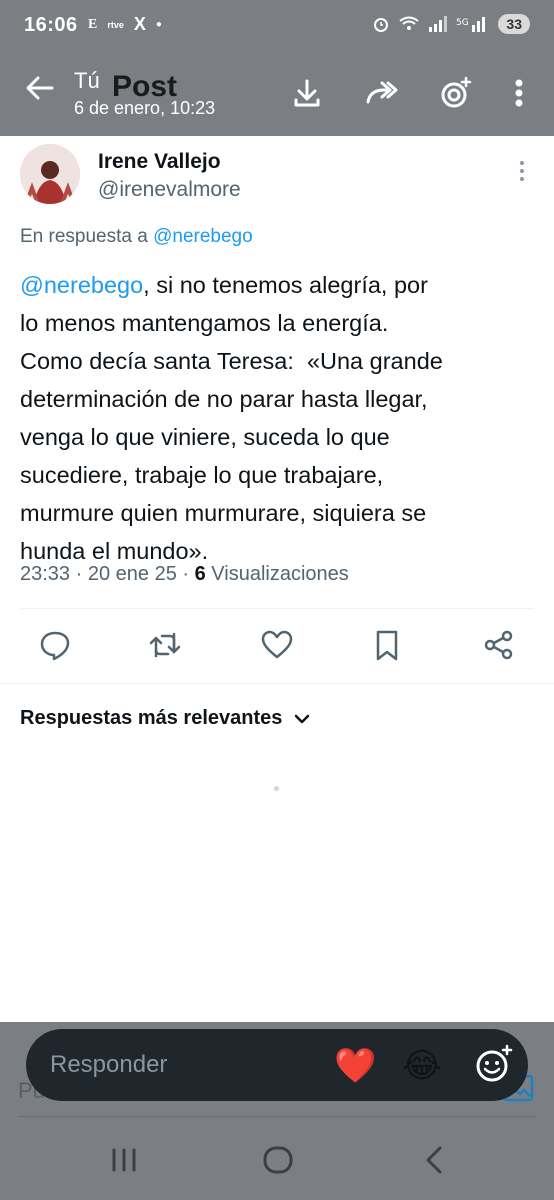 Image resolution: width=554 pixels, height=1200 pixels. I want to click on share-icon, so click(499, 645).